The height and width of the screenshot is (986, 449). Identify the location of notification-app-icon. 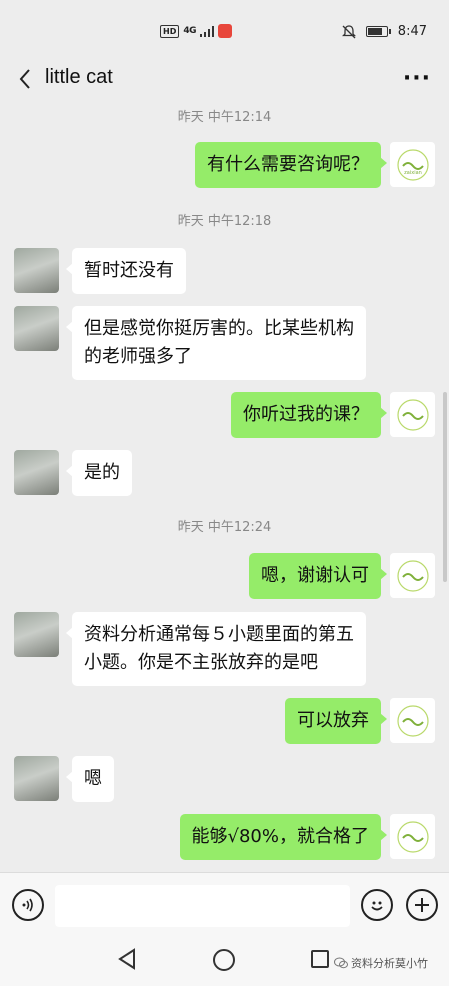
(225, 31).